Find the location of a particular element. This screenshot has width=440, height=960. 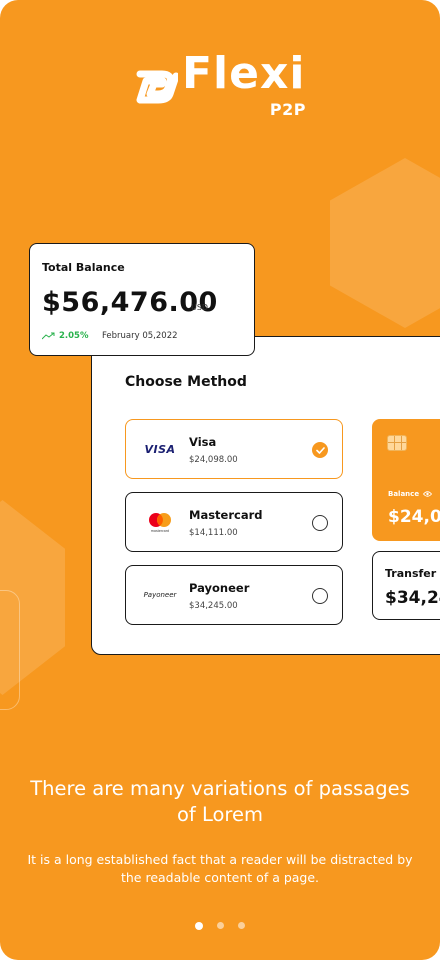

trend-up-icon is located at coordinates (48, 336).